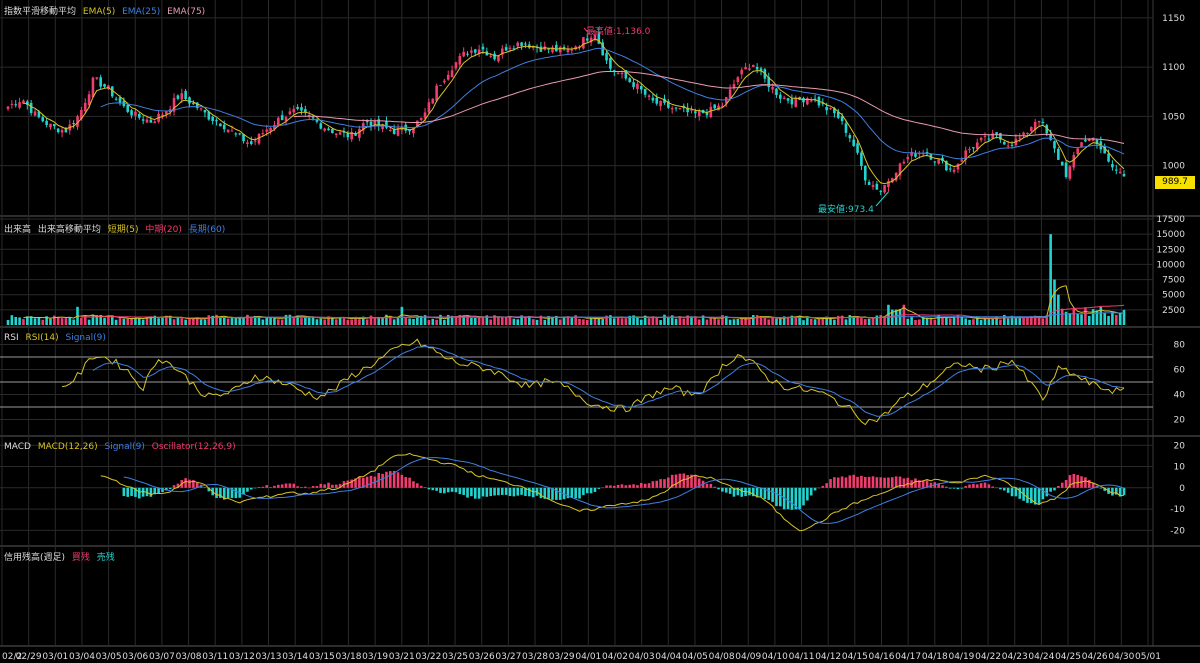 The height and width of the screenshot is (663, 1200). Describe the element at coordinates (163, 230) in the screenshot. I see `legend-mid: 中期(20)` at that location.